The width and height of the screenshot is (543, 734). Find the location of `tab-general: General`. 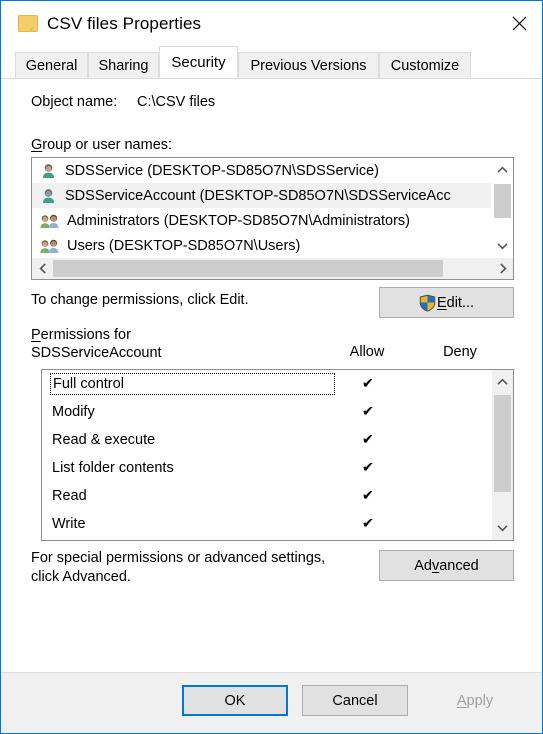

tab-general: General is located at coordinates (51, 65).